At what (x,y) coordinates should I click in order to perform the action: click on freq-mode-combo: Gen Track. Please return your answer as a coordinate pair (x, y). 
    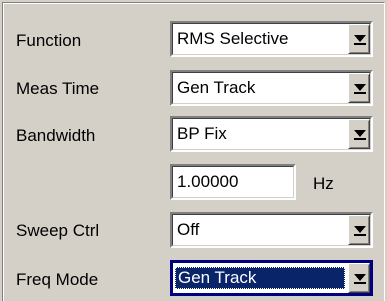
    Looking at the image, I should click on (271, 278).